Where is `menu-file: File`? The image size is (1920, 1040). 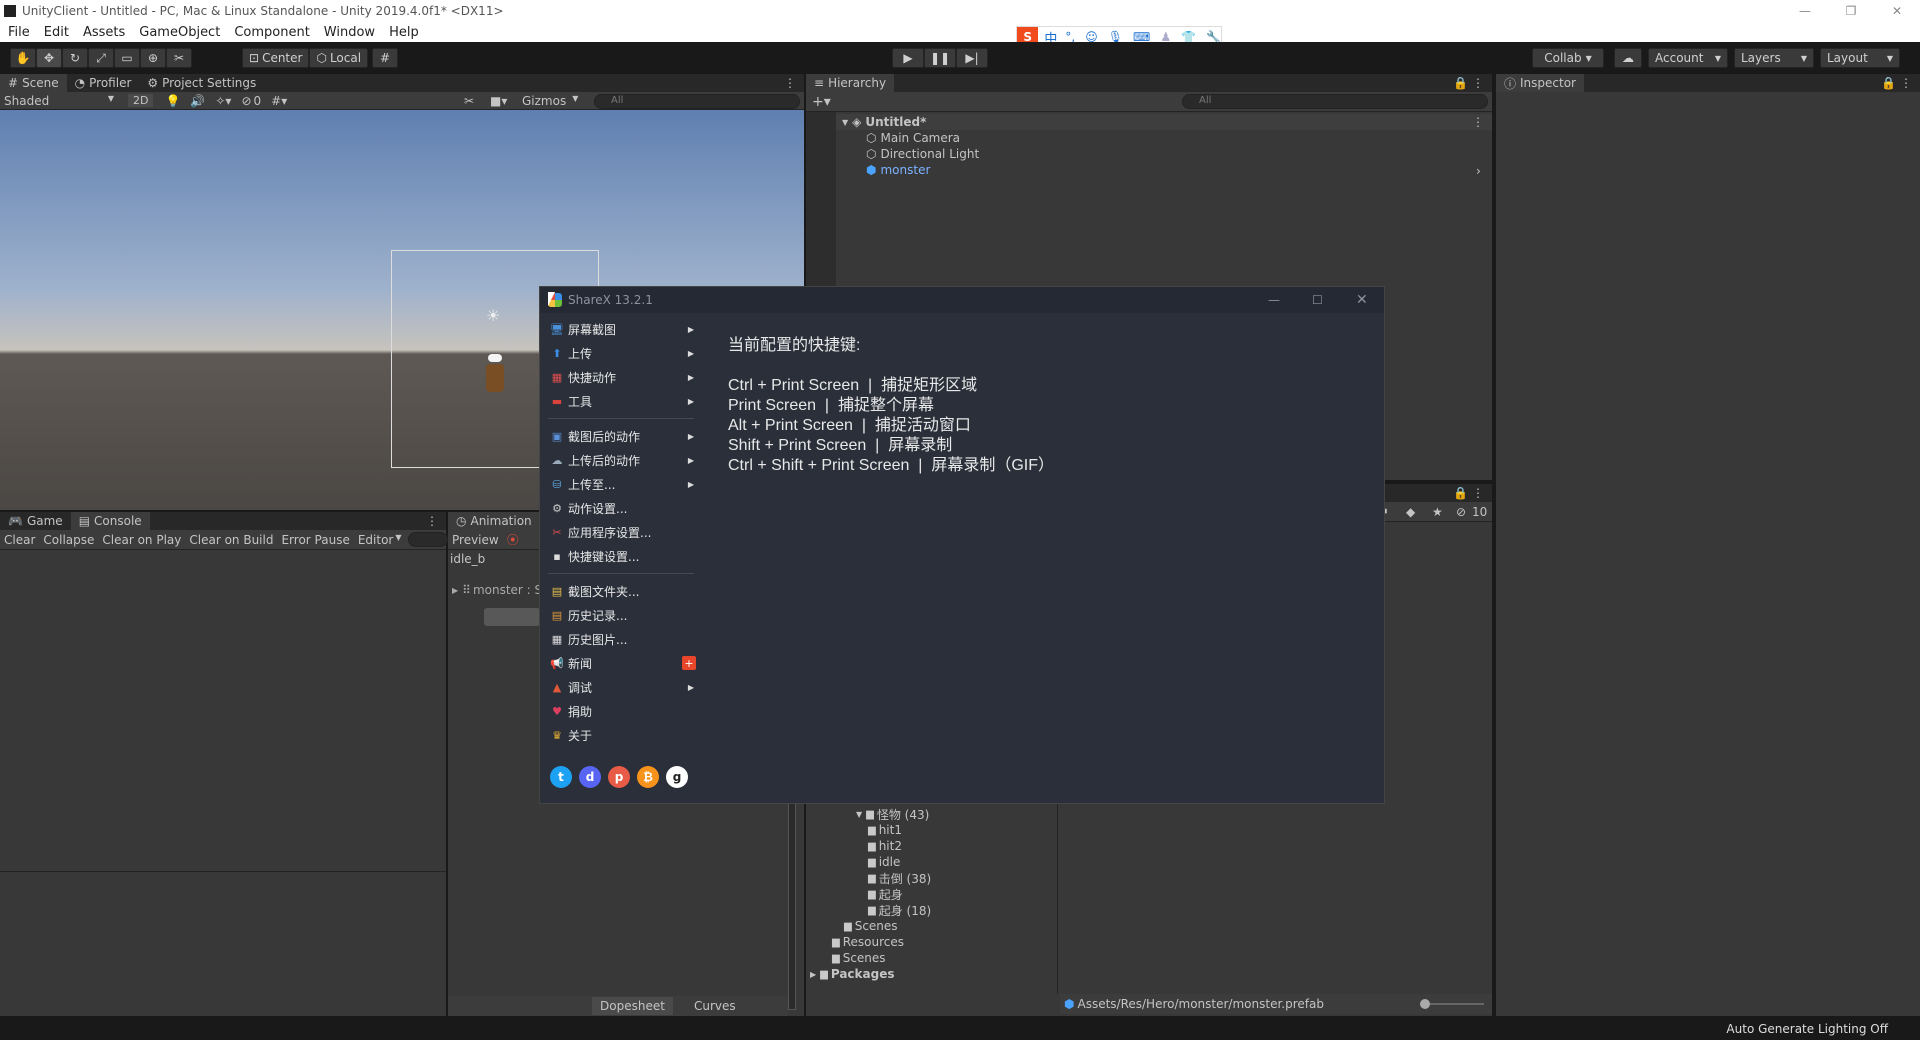 menu-file: File is located at coordinates (19, 32).